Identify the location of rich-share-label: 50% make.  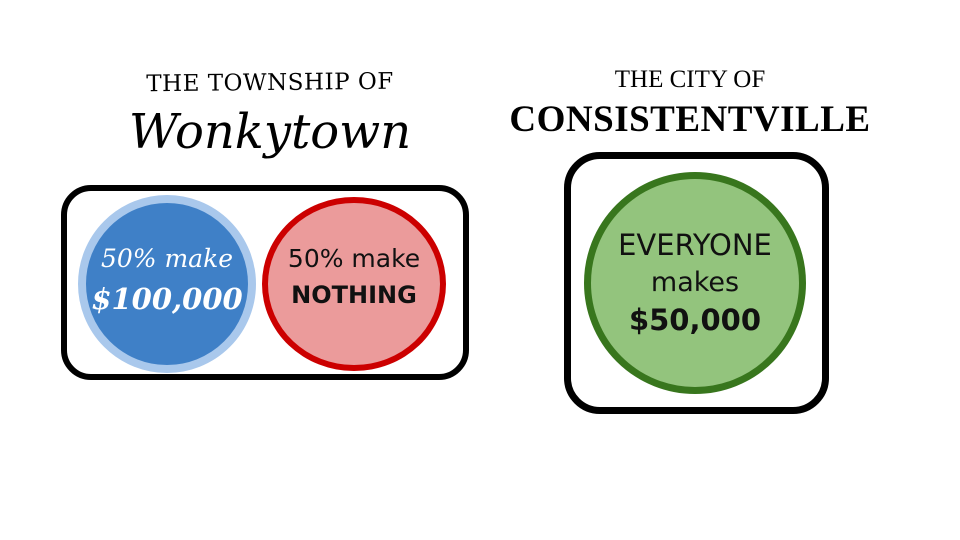
(167, 258).